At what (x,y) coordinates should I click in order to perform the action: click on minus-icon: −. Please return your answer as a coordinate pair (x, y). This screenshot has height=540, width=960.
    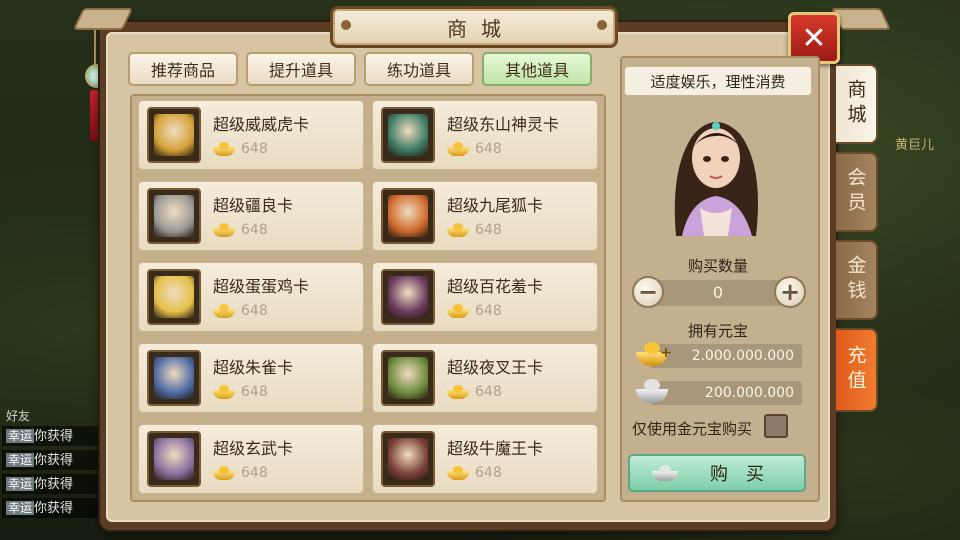
    Looking at the image, I should click on (648, 292).